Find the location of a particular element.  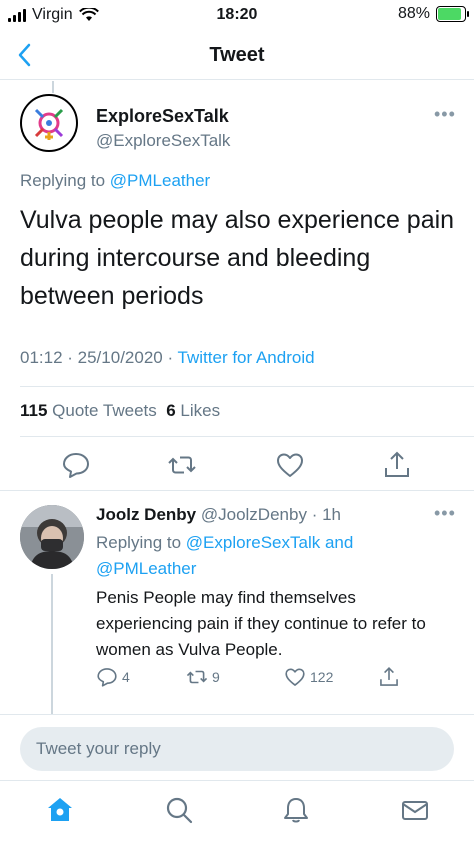

battery-percent: 88% is located at coordinates (413, 13).